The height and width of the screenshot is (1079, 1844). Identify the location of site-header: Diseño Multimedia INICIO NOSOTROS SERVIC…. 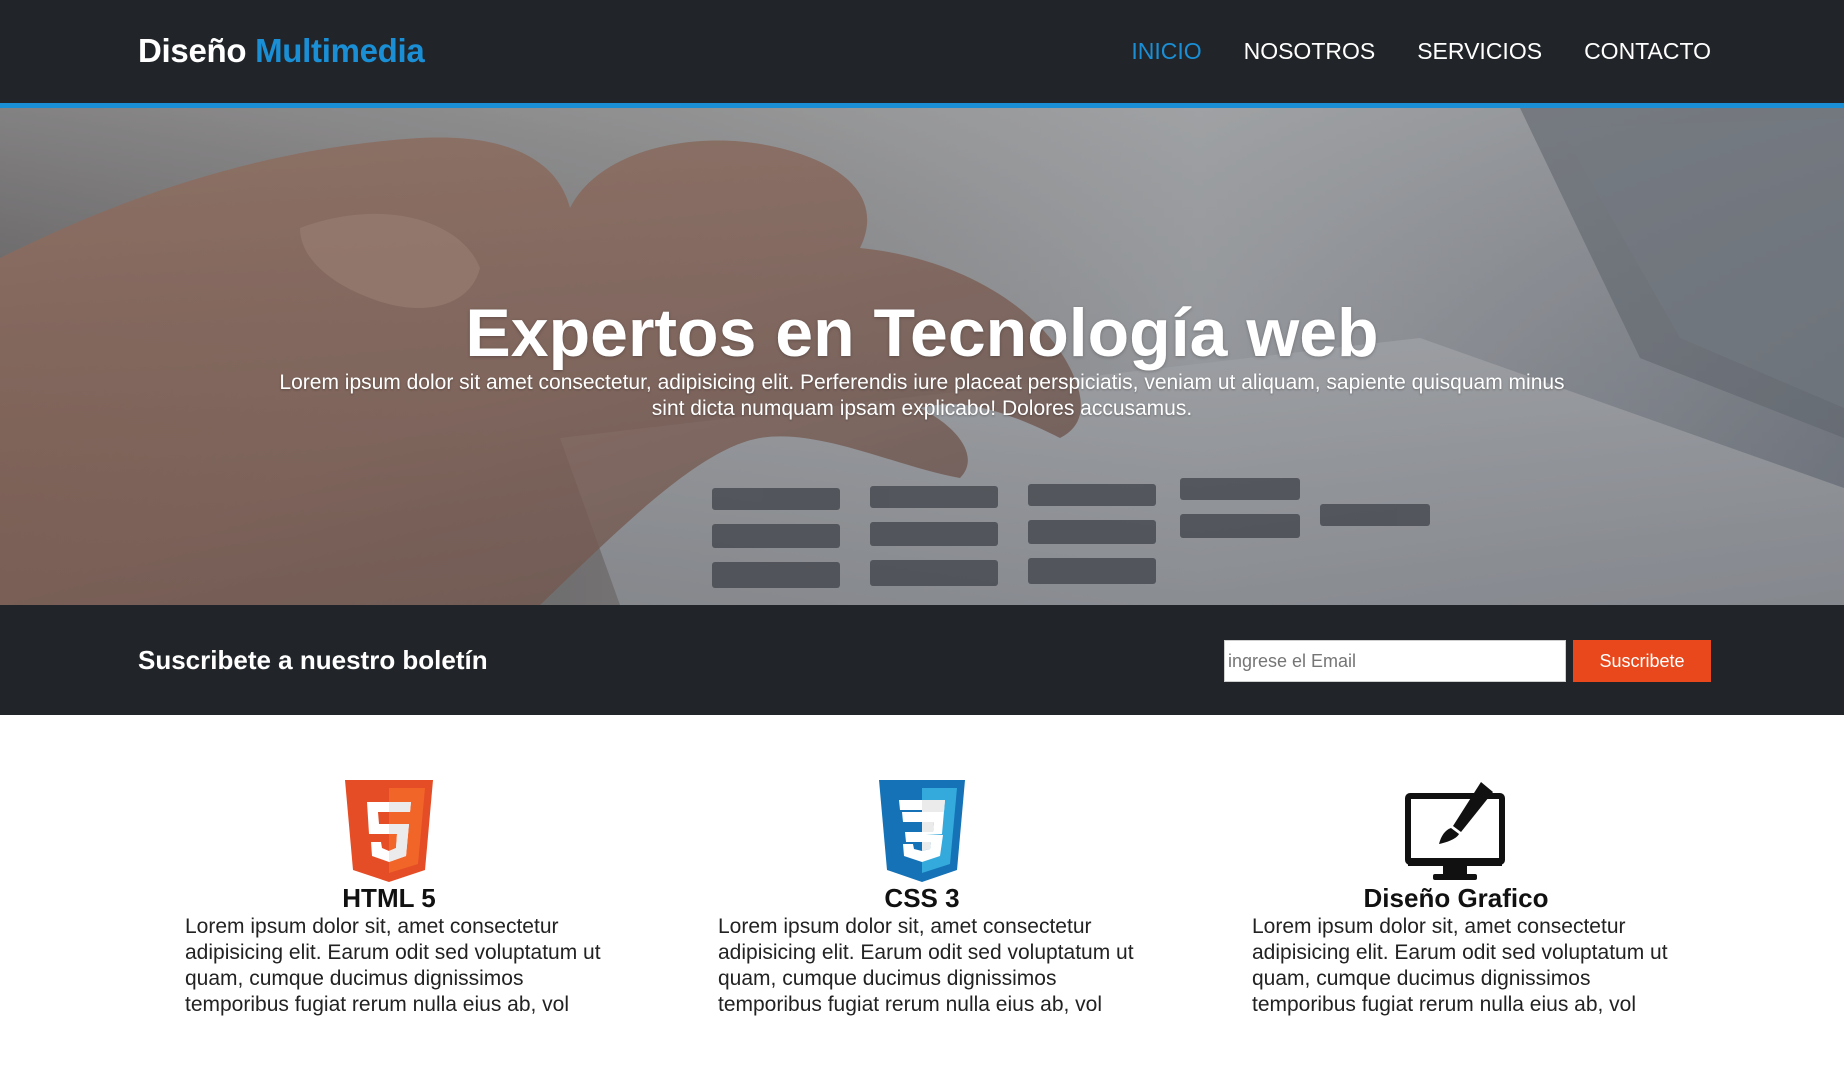
(922, 54).